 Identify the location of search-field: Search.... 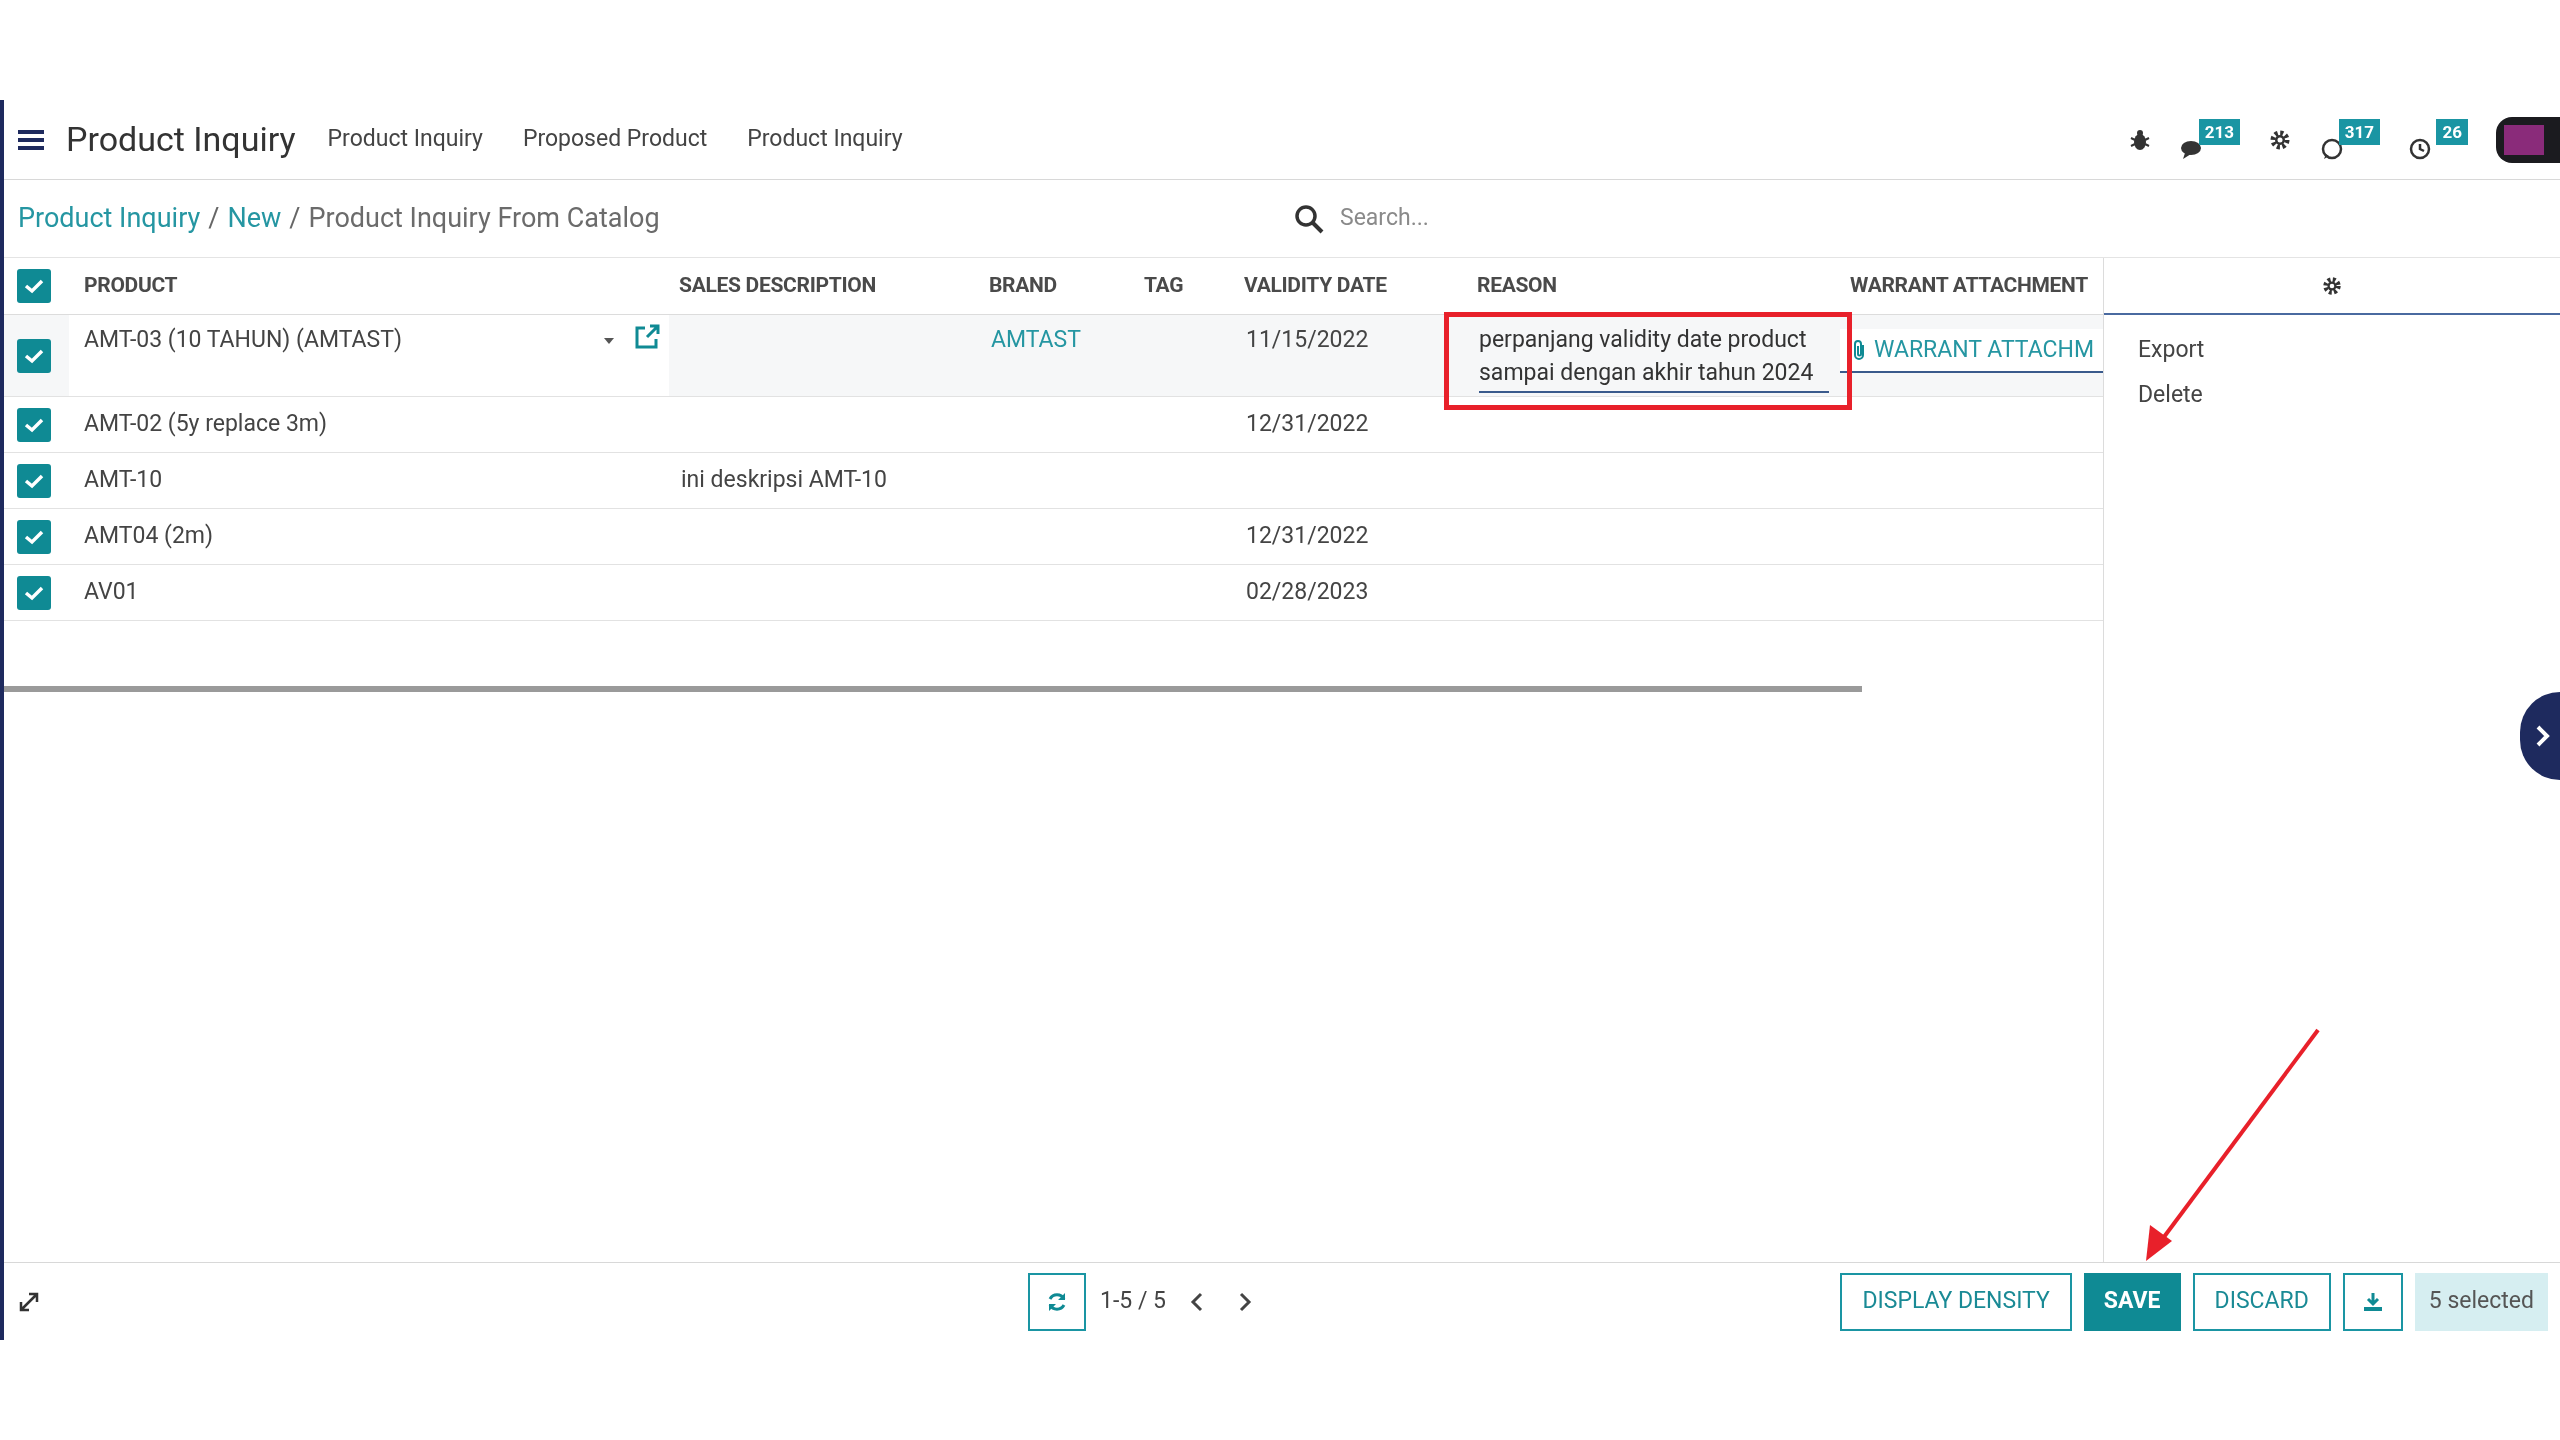
(1950, 218).